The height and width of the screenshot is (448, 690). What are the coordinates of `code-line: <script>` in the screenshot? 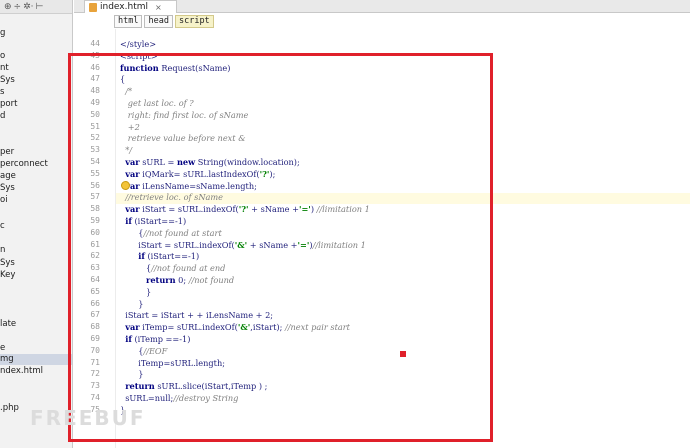 It's located at (139, 56).